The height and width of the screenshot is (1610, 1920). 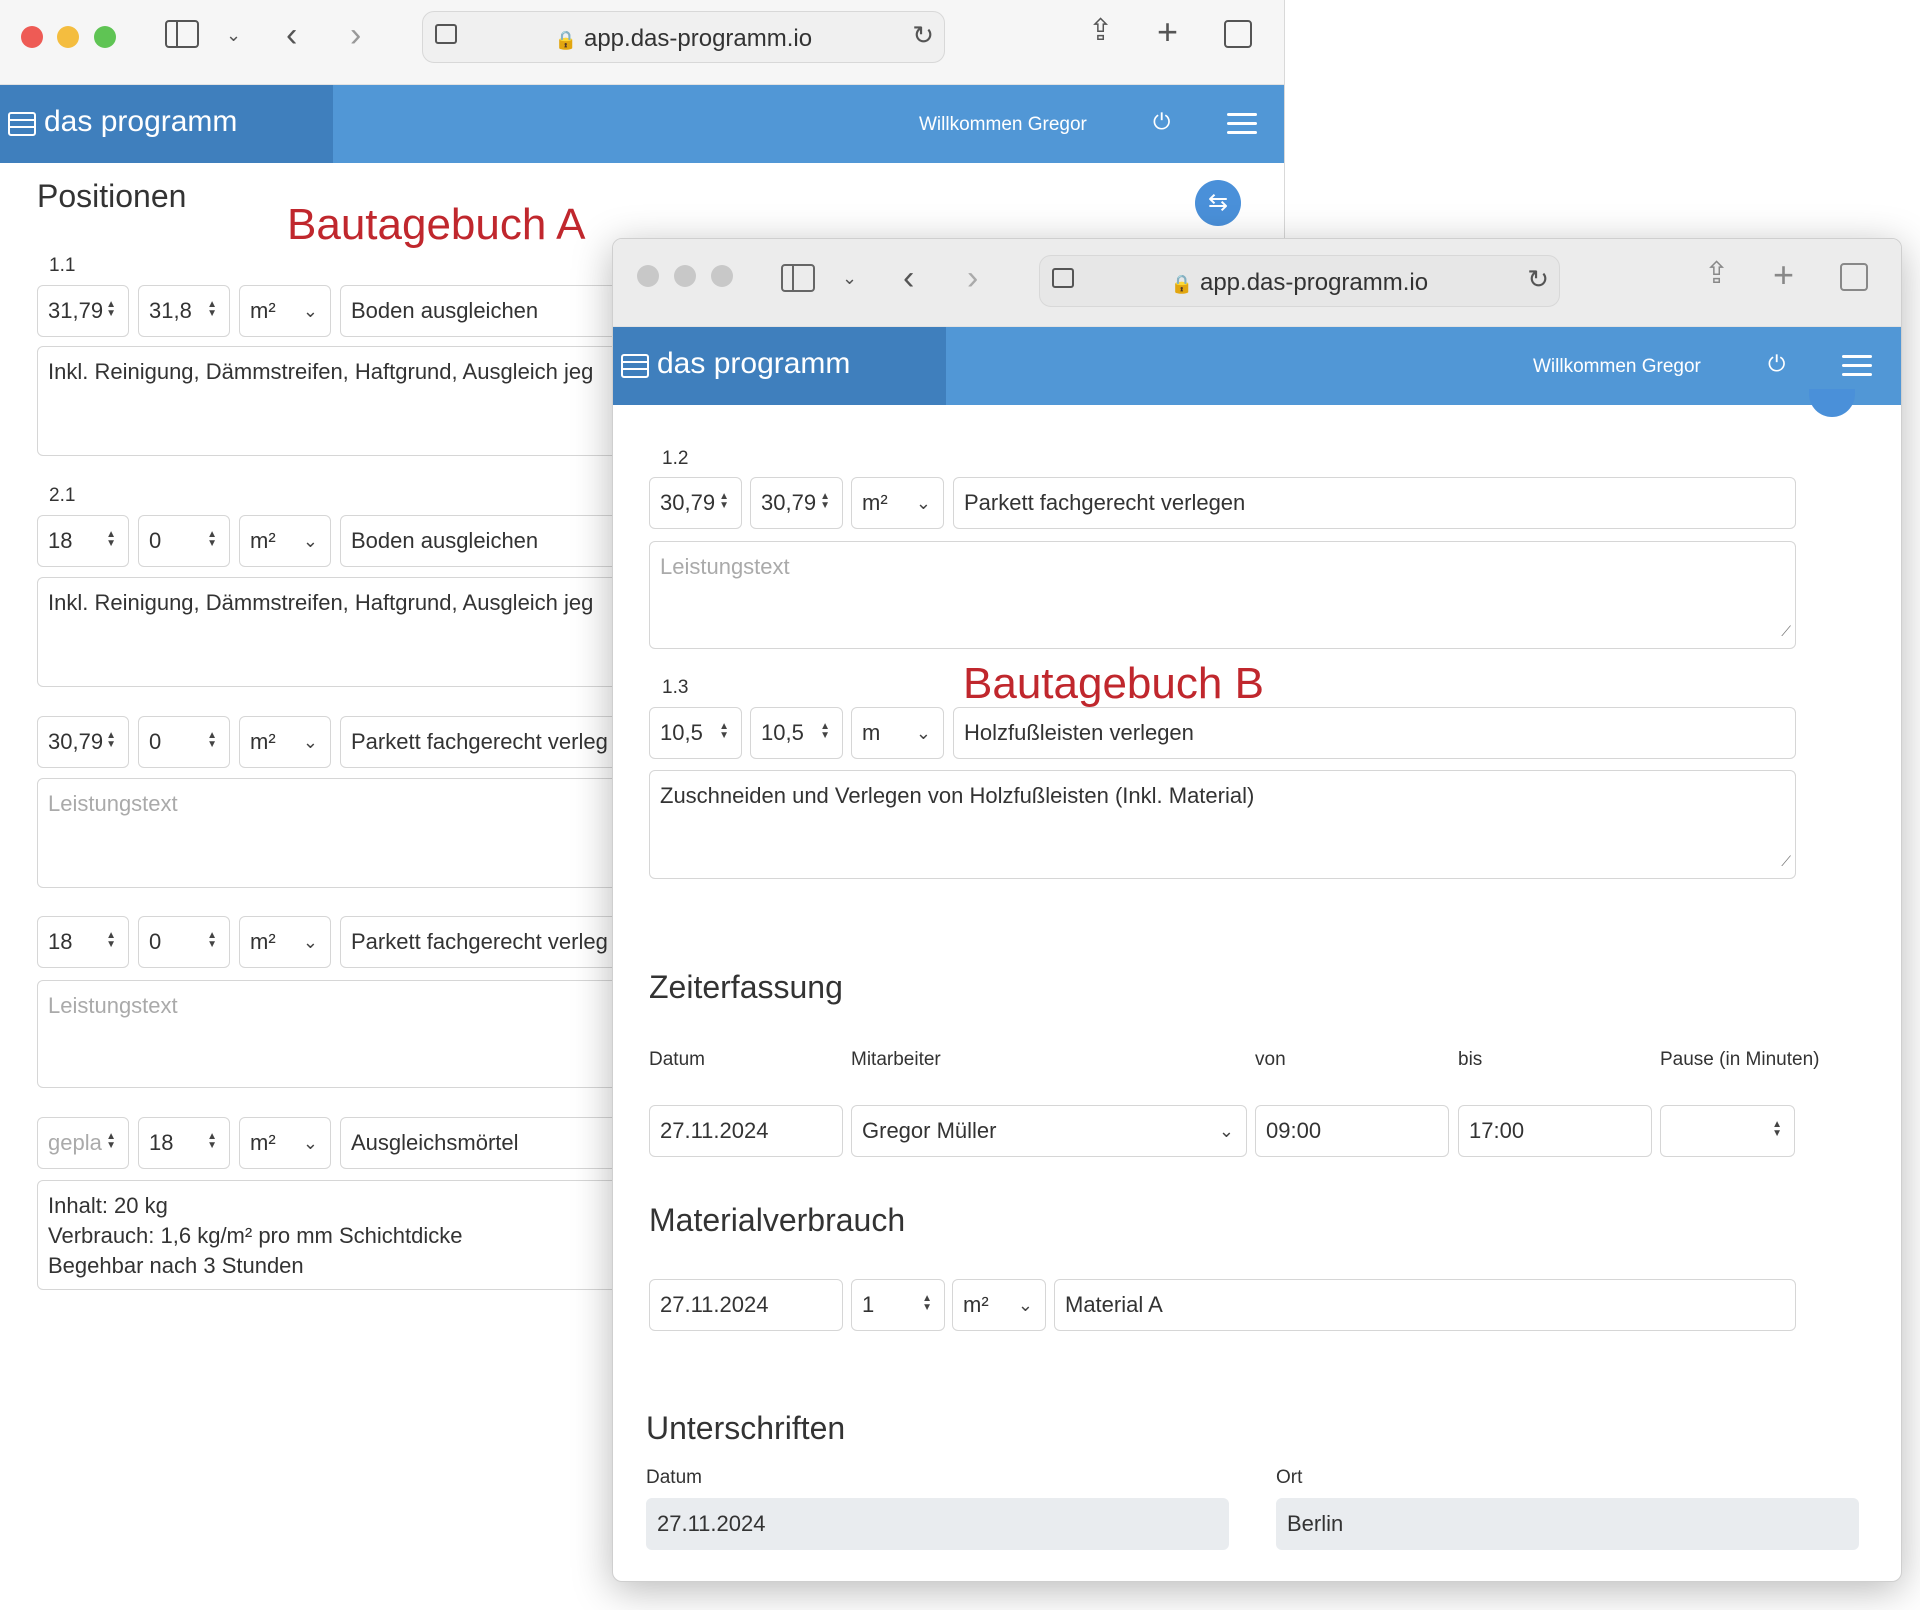 What do you see at coordinates (1425, 1305) in the screenshot?
I see `material-name-input: Material A` at bounding box center [1425, 1305].